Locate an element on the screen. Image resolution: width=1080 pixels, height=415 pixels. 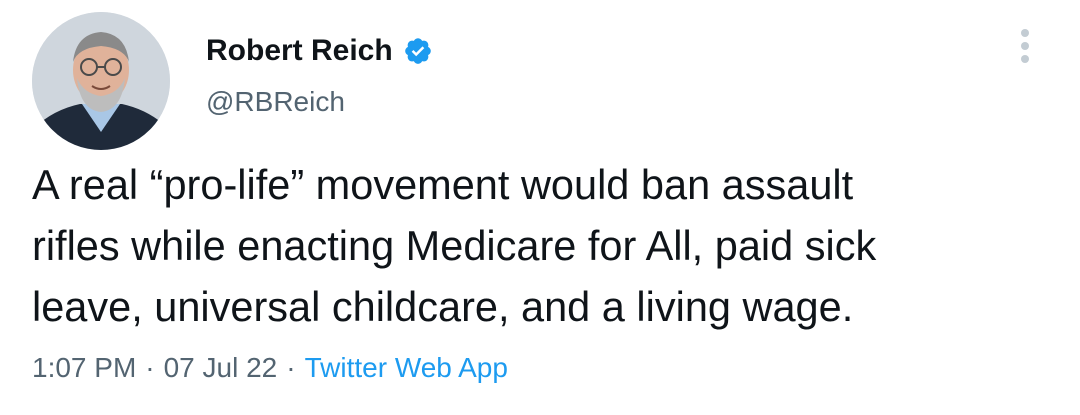
tweet-source-link: Twitter Web App is located at coordinates (406, 367).